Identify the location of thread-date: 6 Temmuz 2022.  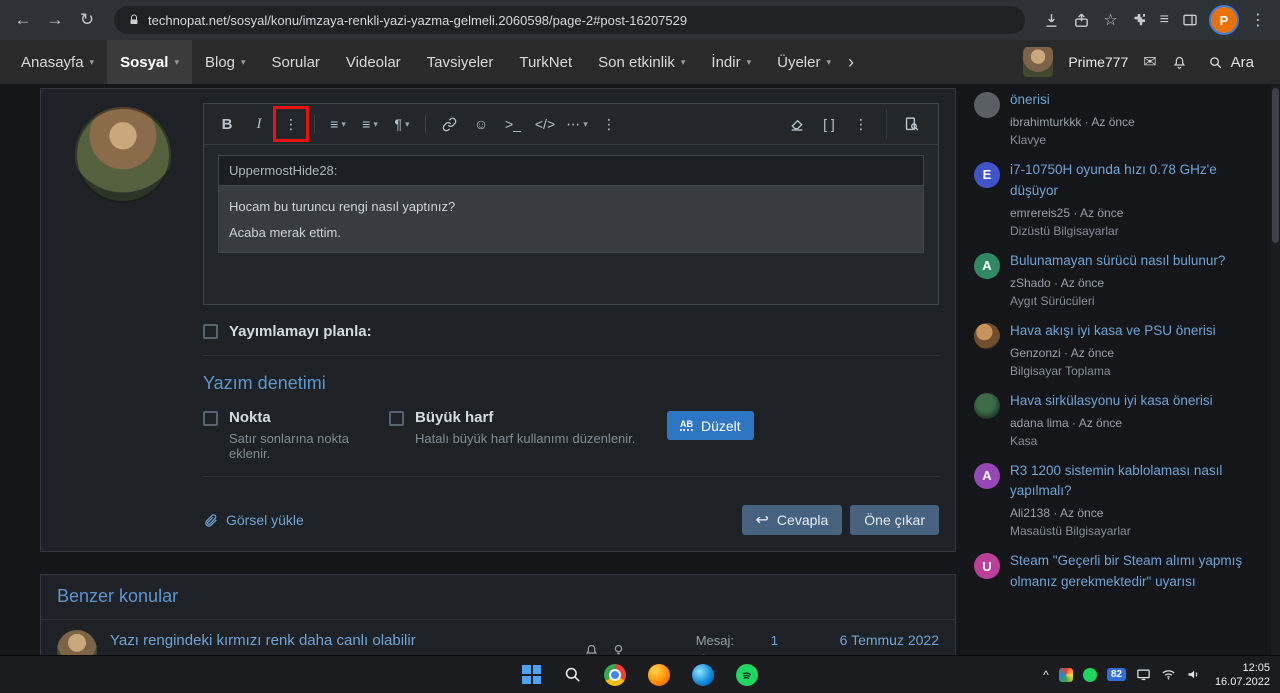
(865, 640).